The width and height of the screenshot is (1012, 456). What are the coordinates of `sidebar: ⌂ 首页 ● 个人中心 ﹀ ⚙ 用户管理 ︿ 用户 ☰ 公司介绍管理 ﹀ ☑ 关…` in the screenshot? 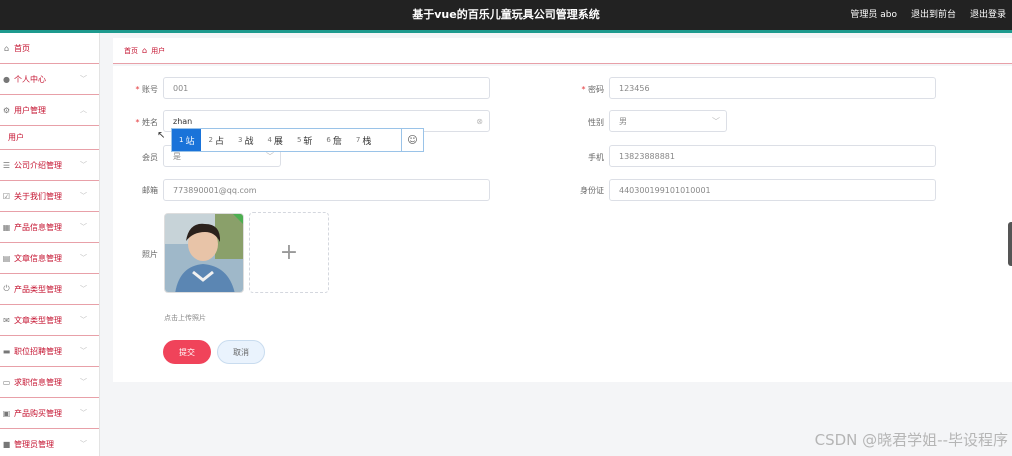 It's located at (50, 244).